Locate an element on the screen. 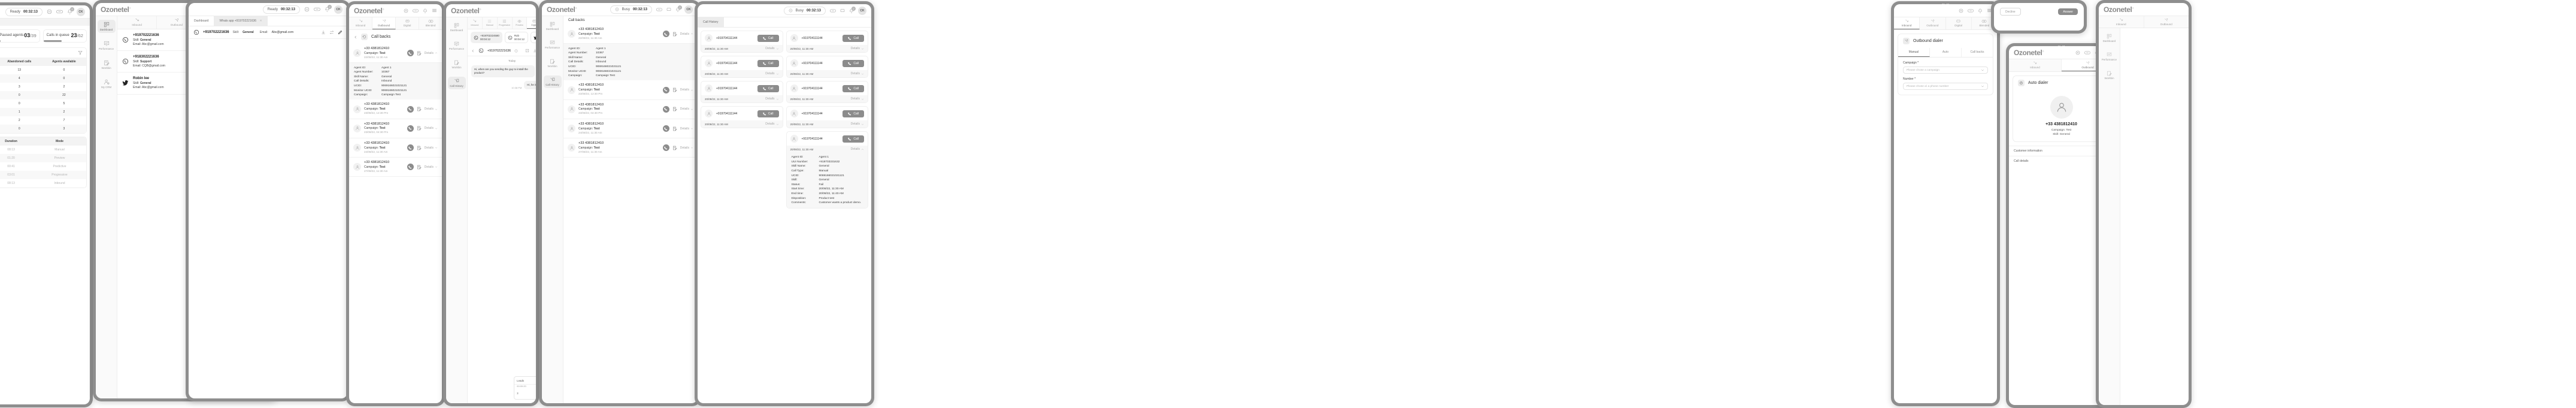 This screenshot has width=2576, height=408. close-icon: ✕ is located at coordinates (260, 21).